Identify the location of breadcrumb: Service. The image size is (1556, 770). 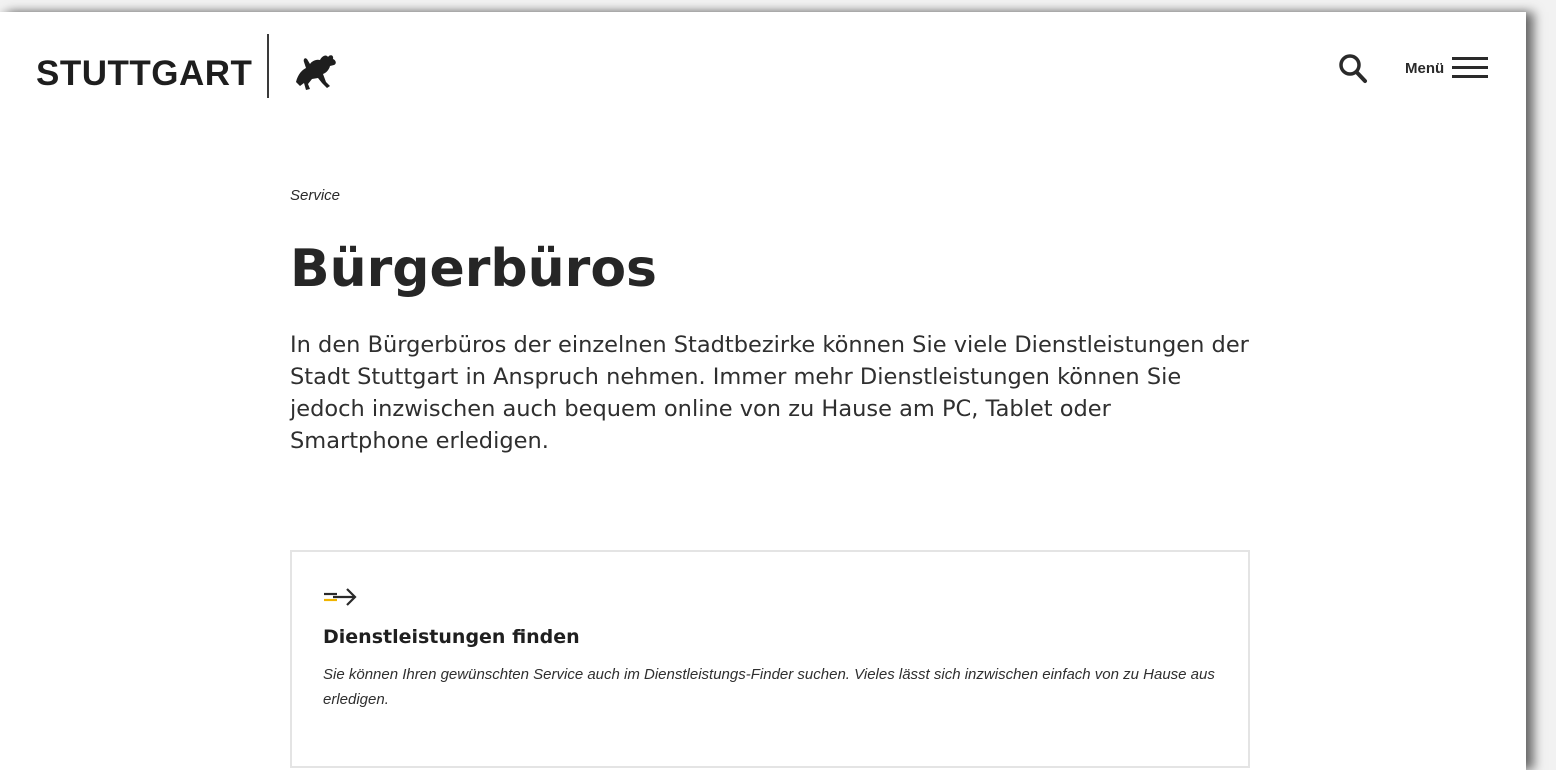
(770, 199).